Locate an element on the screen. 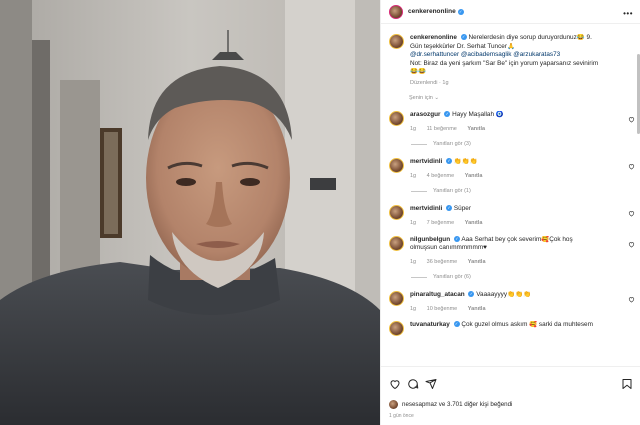 Image resolution: width=640 pixels, height=425 pixels. view-replies-label: Yanıtları gör (1) is located at coordinates (452, 191).